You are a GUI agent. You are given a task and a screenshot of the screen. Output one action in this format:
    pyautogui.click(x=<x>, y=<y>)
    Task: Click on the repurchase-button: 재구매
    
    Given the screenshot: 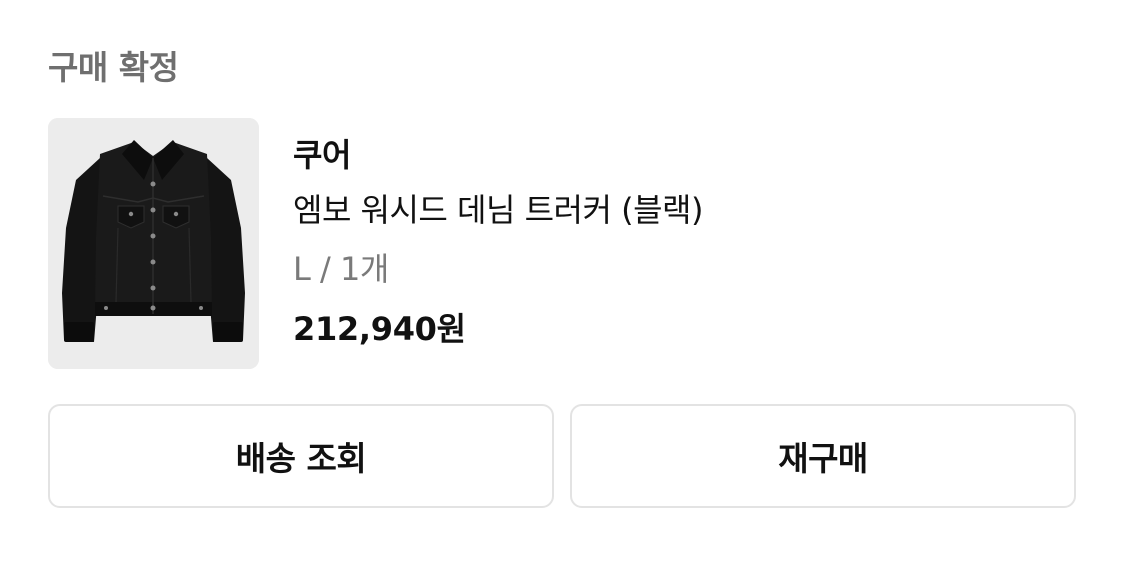 What is the action you would take?
    pyautogui.click(x=823, y=456)
    